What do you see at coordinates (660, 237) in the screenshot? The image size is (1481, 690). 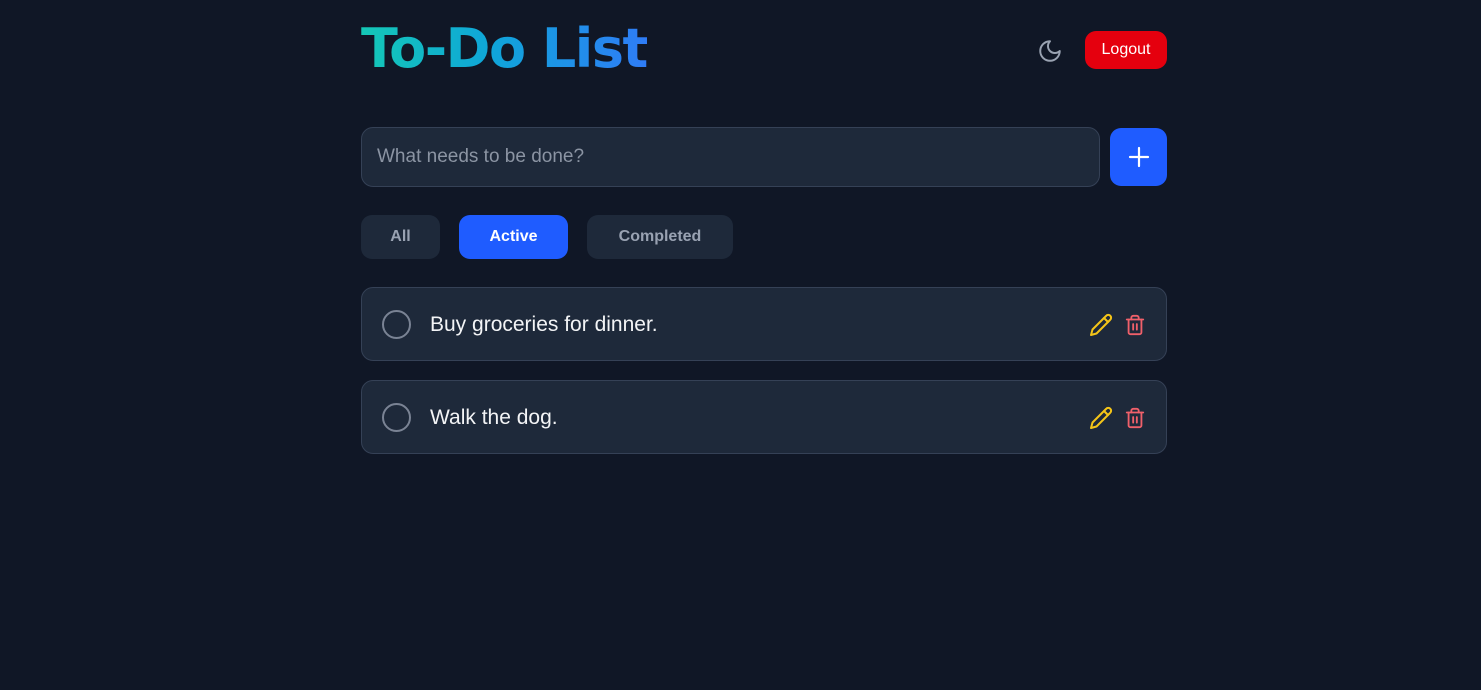 I see `filter-tab-completed: Completed` at bounding box center [660, 237].